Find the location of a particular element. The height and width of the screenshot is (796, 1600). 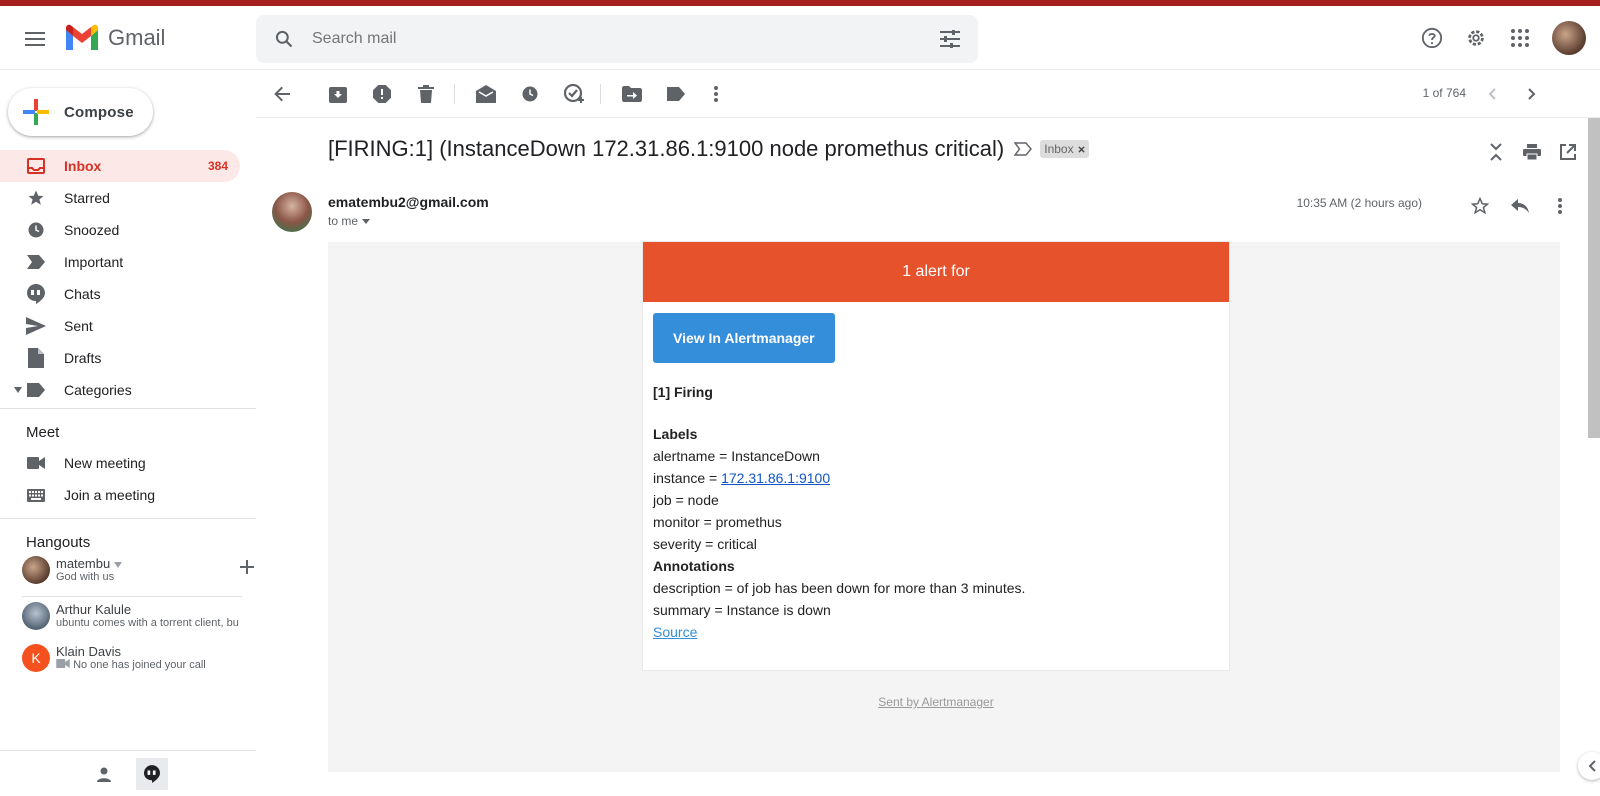

label-instance-key: instance = is located at coordinates (687, 478).